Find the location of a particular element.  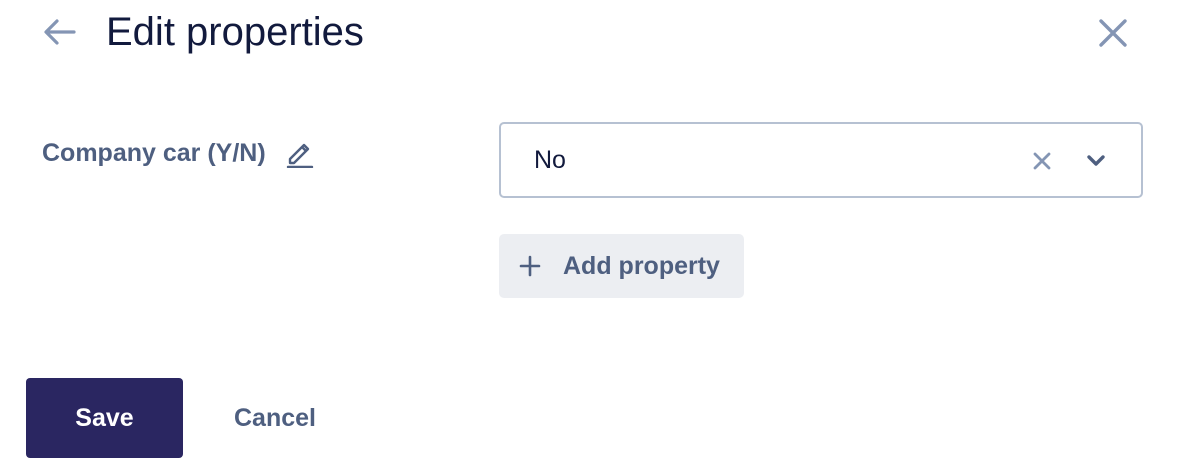

arrow-left-icon is located at coordinates (60, 32).